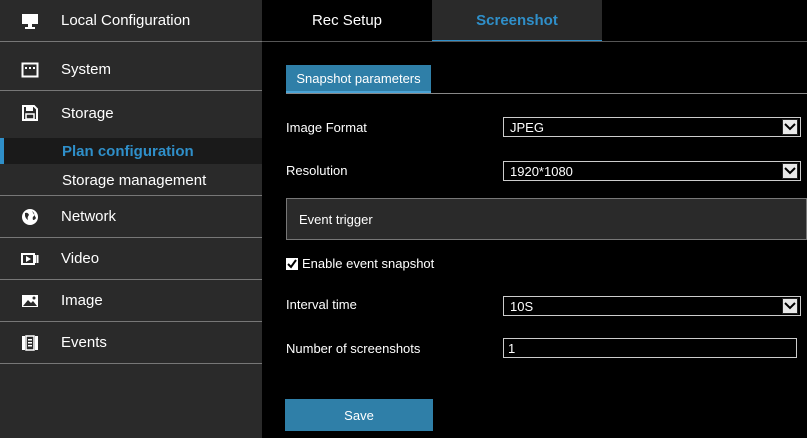 This screenshot has width=807, height=438. Describe the element at coordinates (546, 219) in the screenshot. I see `event-trigger-header: Event trigger` at that location.